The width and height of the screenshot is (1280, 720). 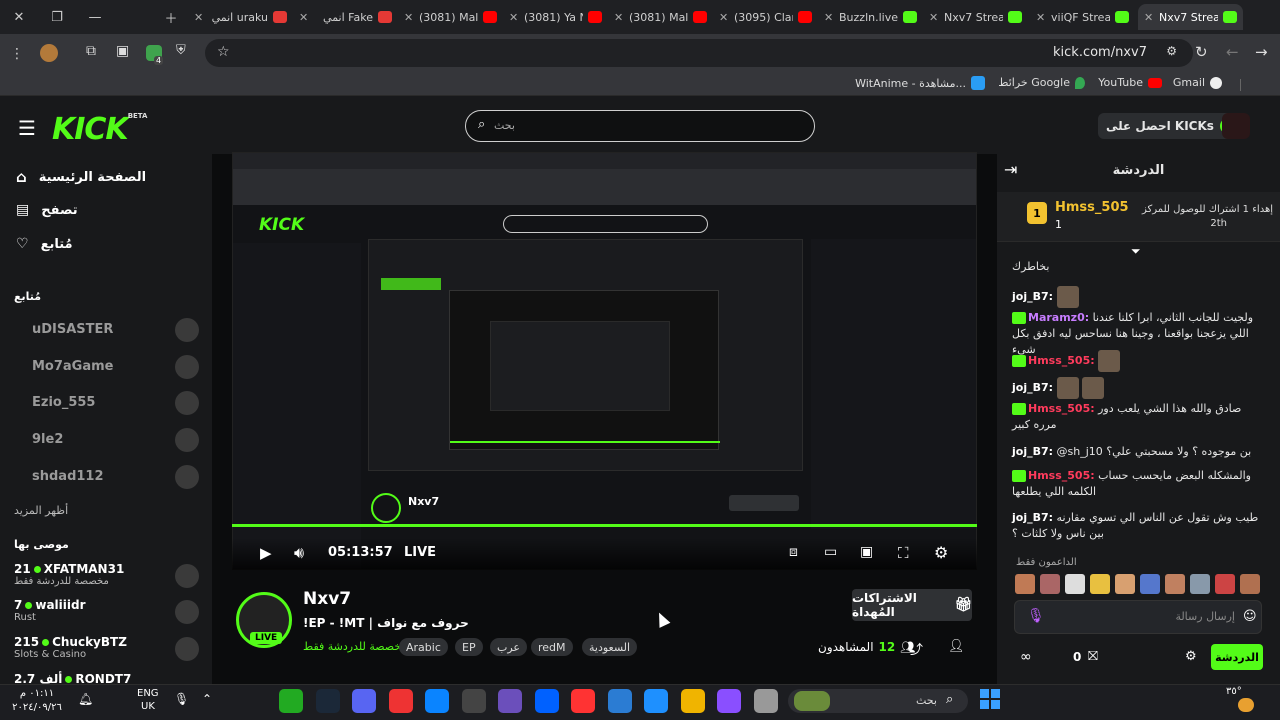 What do you see at coordinates (916, 648) in the screenshot?
I see `share-icon: ⤴` at bounding box center [916, 648].